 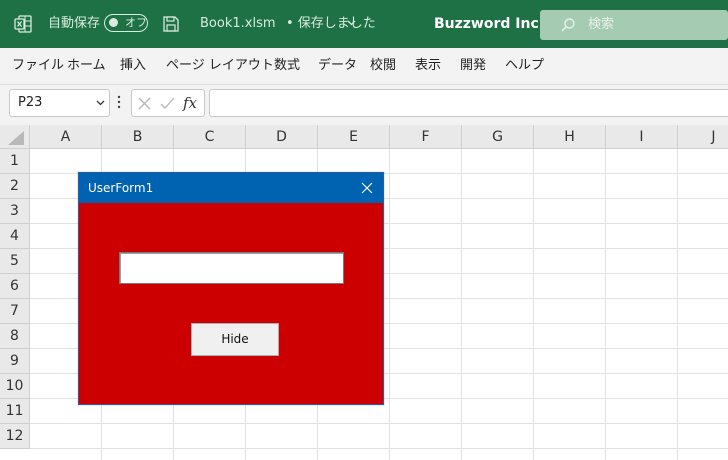 I want to click on tab-developer: 開発, so click(x=473, y=66).